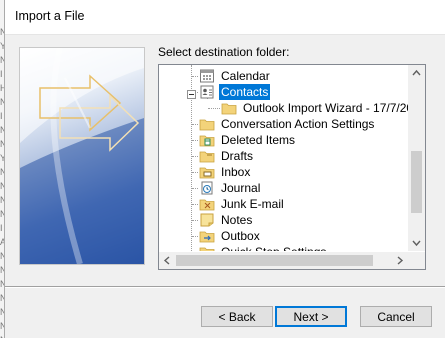 The height and width of the screenshot is (338, 445). I want to click on dialog-titlebar: Import a File, so click(225, 17).